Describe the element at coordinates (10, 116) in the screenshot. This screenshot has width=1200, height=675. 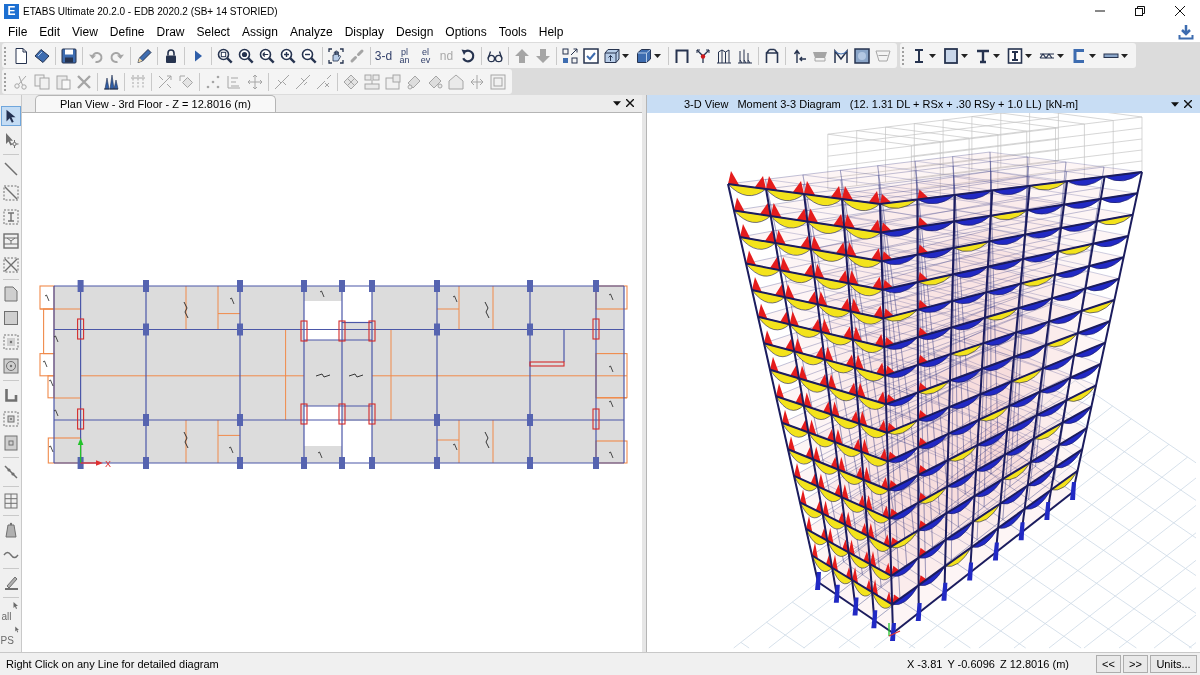
I see `pointer-icon` at that location.